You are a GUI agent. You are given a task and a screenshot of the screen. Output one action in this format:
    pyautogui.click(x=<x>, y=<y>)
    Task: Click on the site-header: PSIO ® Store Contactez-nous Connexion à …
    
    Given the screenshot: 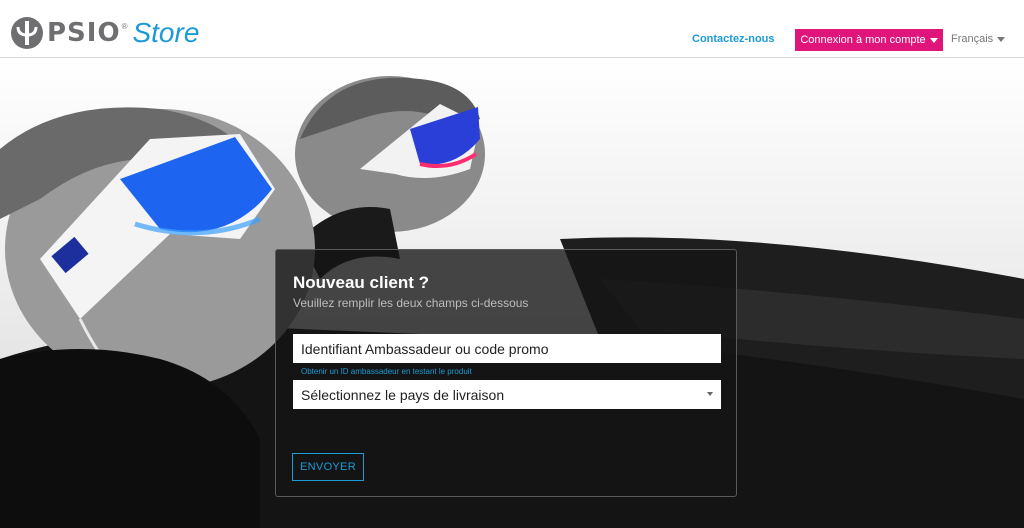 What is the action you would take?
    pyautogui.click(x=512, y=29)
    